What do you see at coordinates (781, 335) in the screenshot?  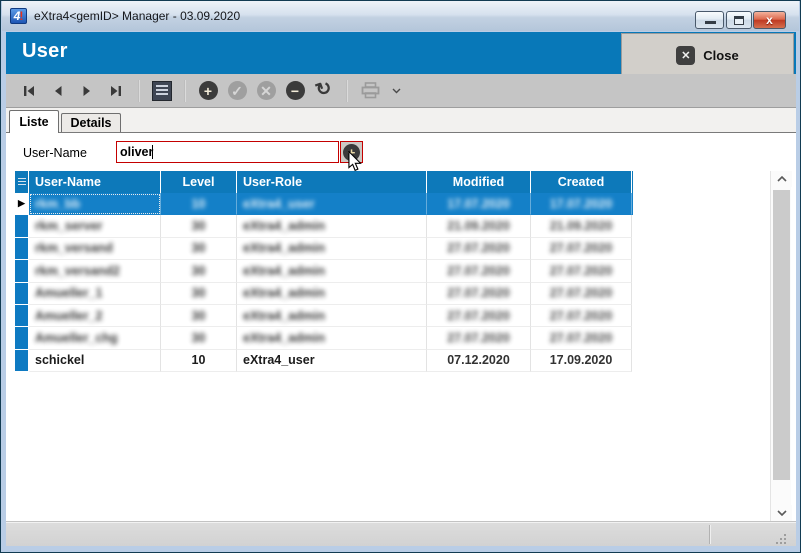 I see `scrollbar-thumb` at bounding box center [781, 335].